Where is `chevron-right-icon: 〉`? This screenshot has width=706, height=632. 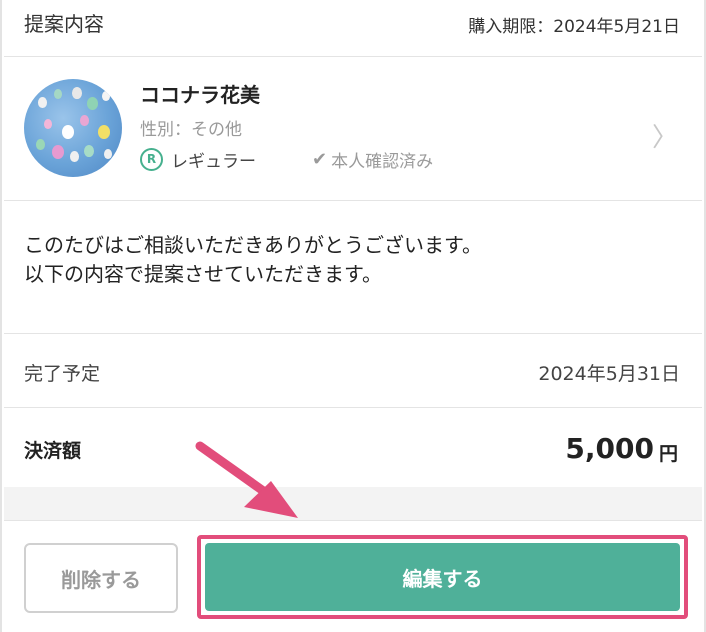
chevron-right-icon: 〉 is located at coordinates (664, 138).